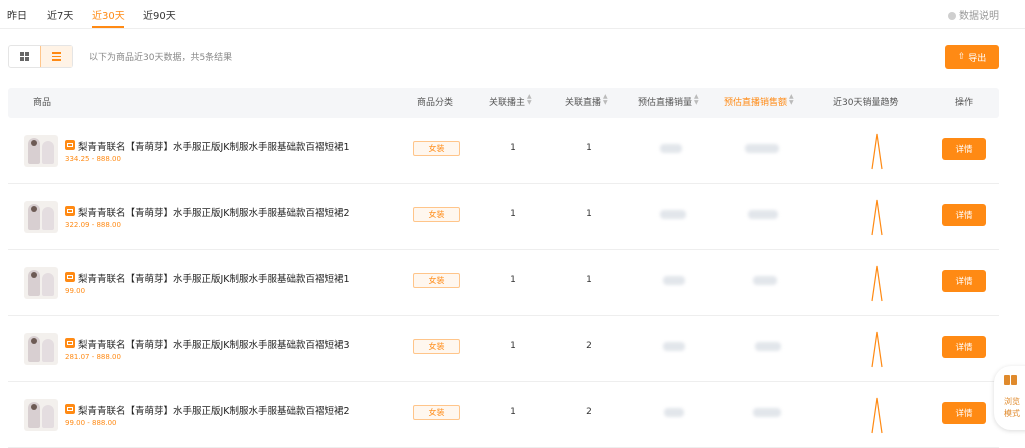  What do you see at coordinates (1010, 380) in the screenshot?
I see `book-icon` at bounding box center [1010, 380].